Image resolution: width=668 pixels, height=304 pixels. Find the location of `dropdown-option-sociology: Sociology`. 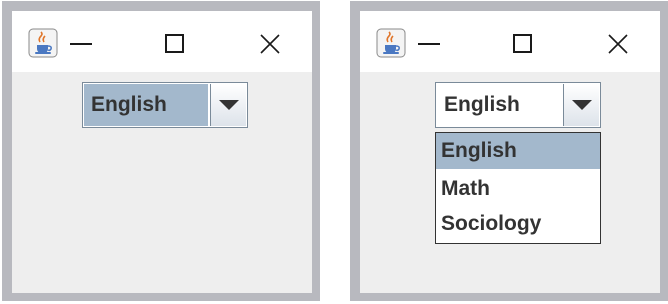

dropdown-option-sociology: Sociology is located at coordinates (518, 224).